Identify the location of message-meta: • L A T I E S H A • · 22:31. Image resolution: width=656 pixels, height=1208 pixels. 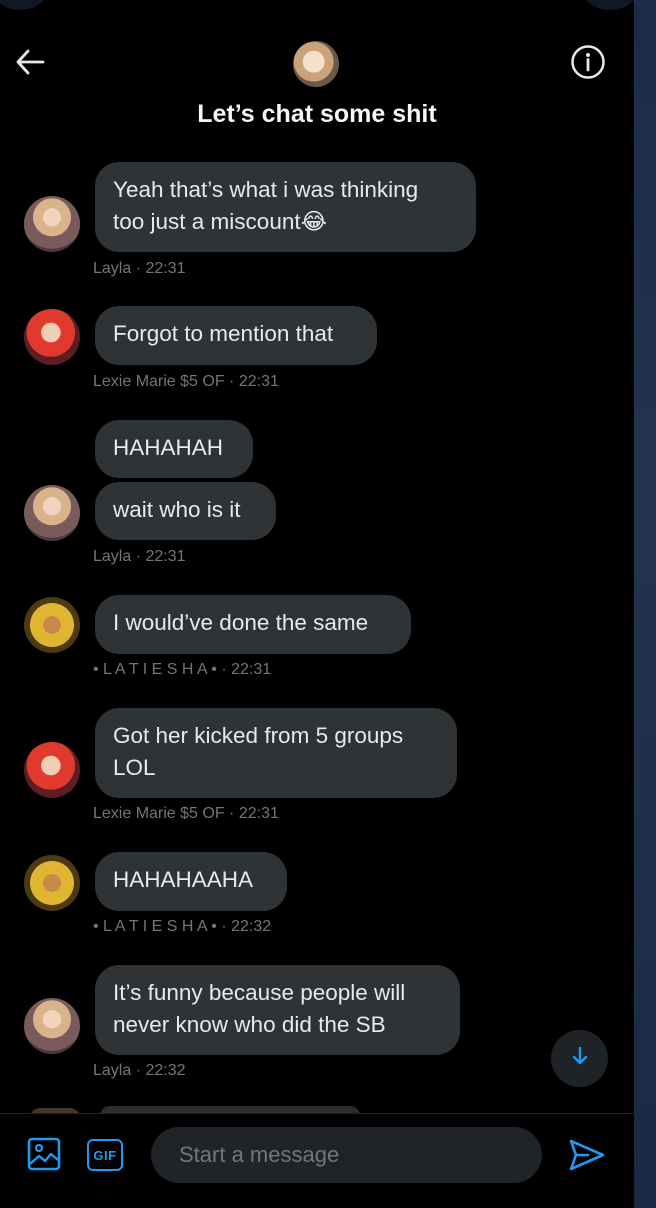
(182, 669).